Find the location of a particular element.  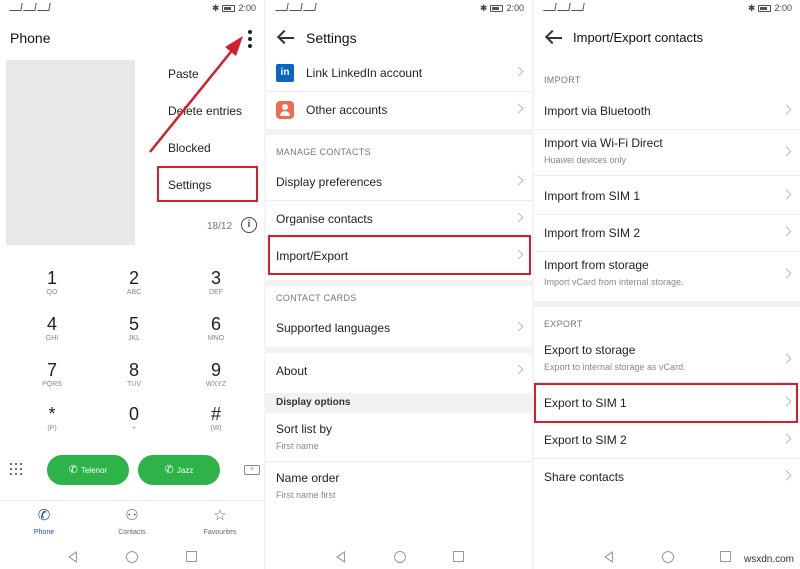

section-header-export: EXPORT is located at coordinates (563, 324).